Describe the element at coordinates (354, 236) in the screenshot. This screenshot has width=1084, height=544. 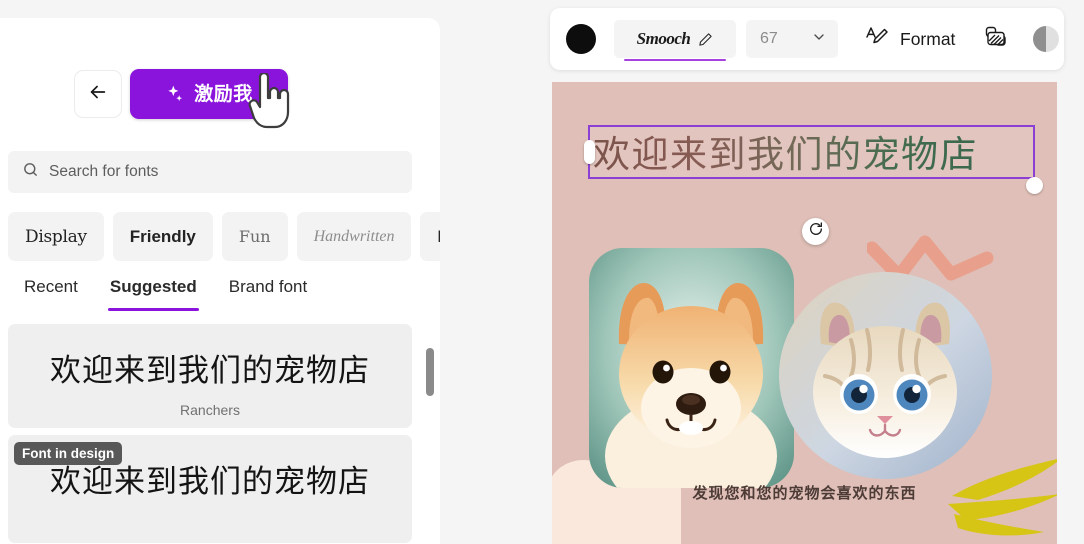
I see `pill-handwritten: Handwritten` at that location.